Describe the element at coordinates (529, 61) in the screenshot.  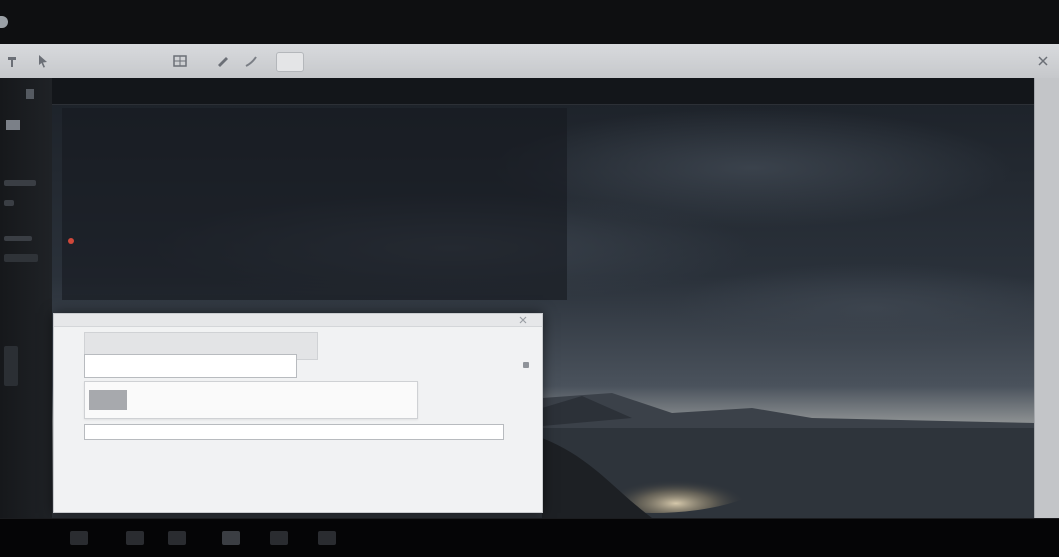
I see `toolbar` at that location.